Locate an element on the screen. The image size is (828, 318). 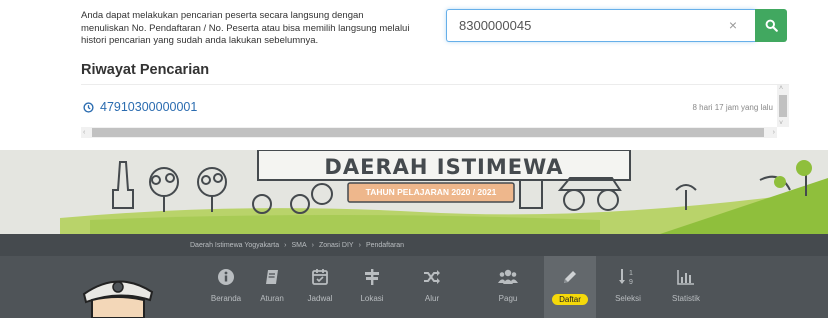
search-icon is located at coordinates (771, 25).